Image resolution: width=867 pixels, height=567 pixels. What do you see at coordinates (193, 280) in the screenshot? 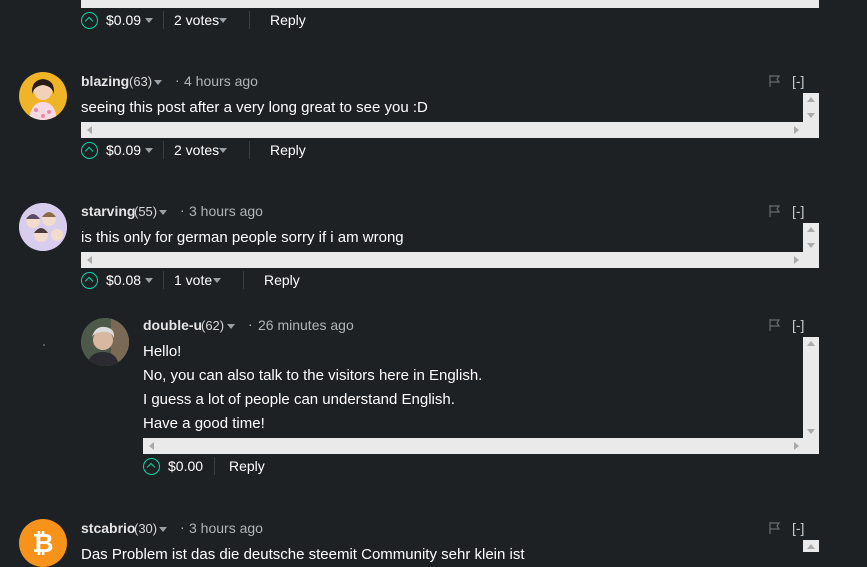
I see `votes-count: 1 vote` at bounding box center [193, 280].